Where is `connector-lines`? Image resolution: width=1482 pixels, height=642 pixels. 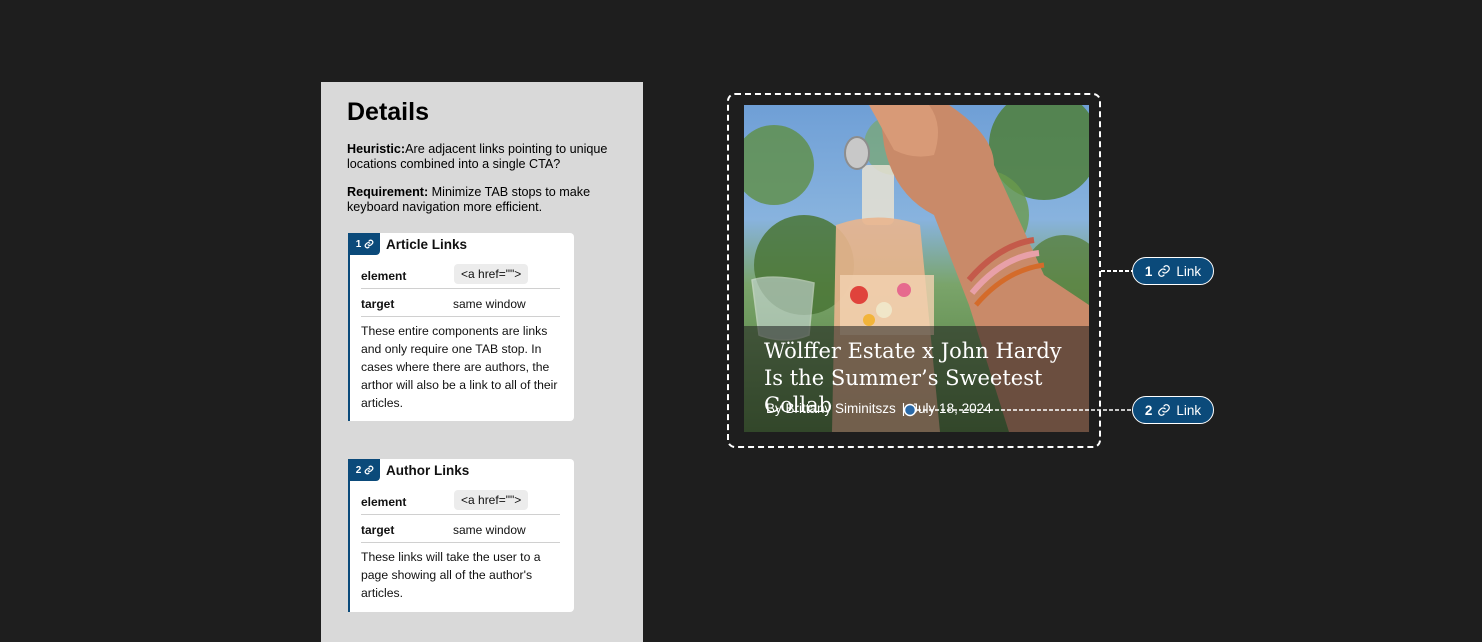 connector-lines is located at coordinates (1018, 343).